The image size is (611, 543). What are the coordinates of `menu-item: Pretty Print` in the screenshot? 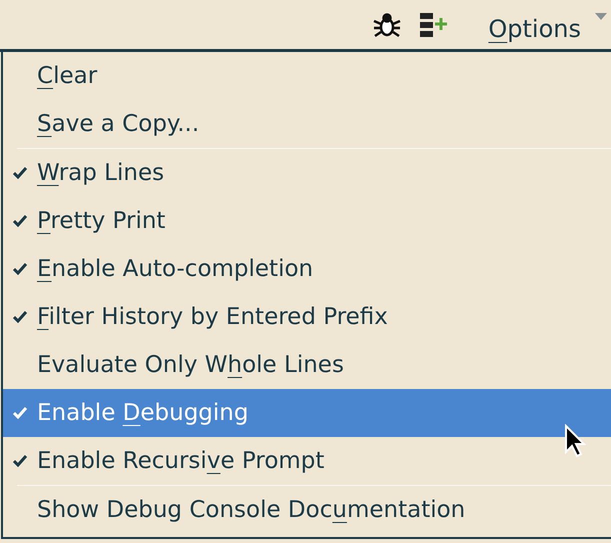 It's located at (307, 221).